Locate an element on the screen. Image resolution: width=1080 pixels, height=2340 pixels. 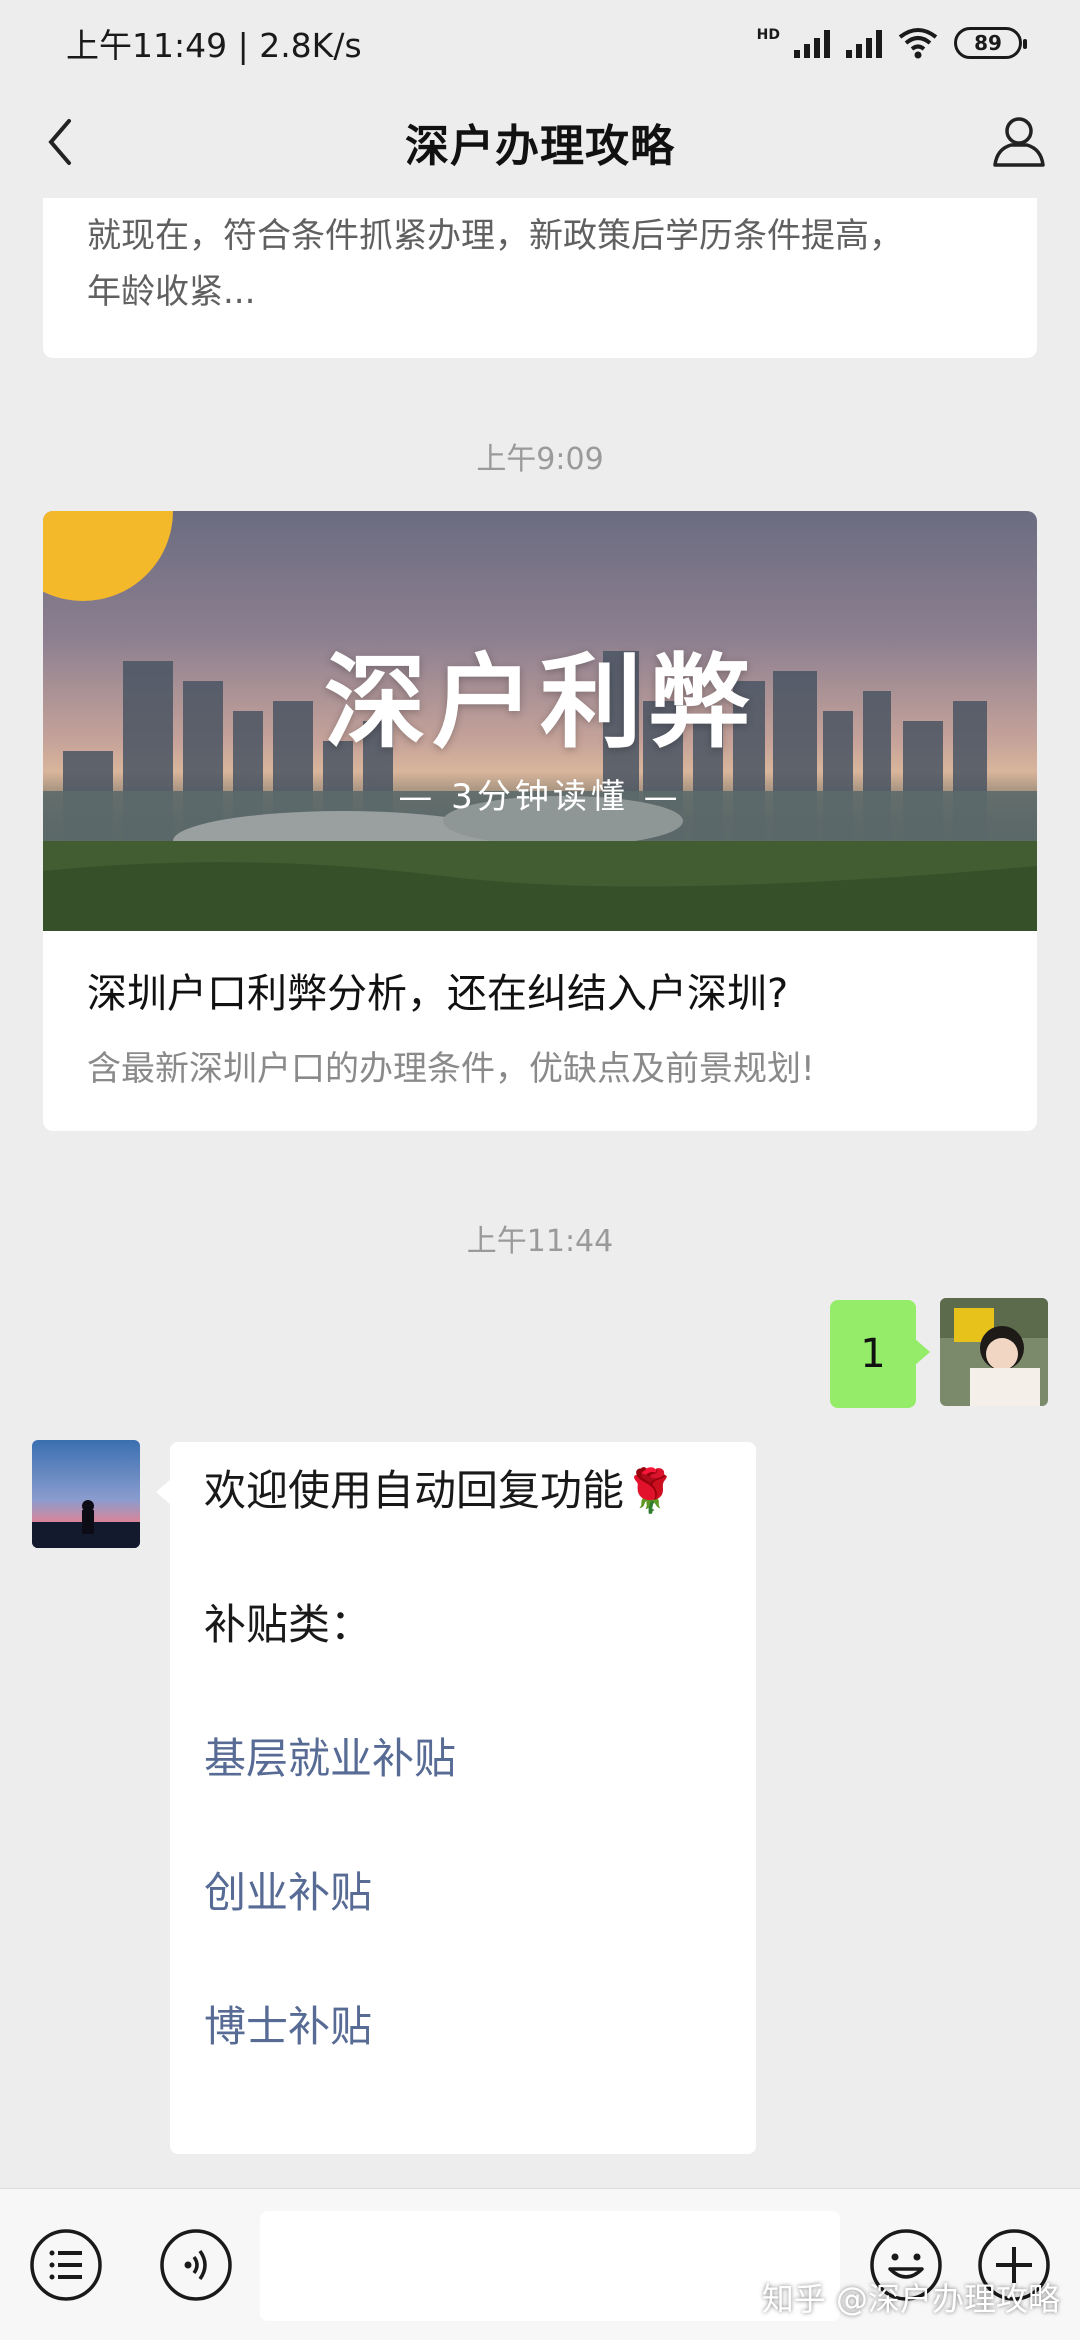
battery-level: 89 is located at coordinates (988, 43).